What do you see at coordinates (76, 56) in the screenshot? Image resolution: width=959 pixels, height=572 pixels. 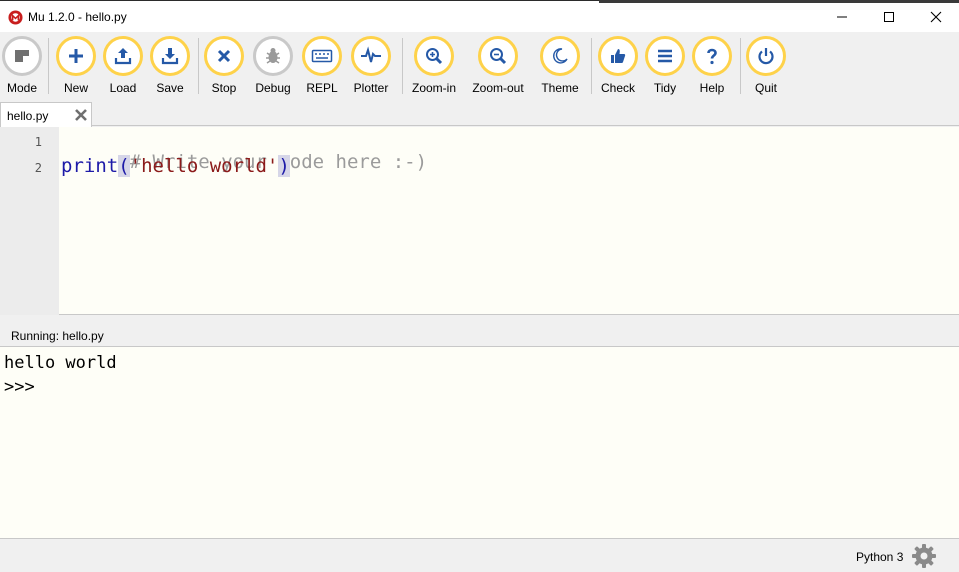 I see `plus-icon` at bounding box center [76, 56].